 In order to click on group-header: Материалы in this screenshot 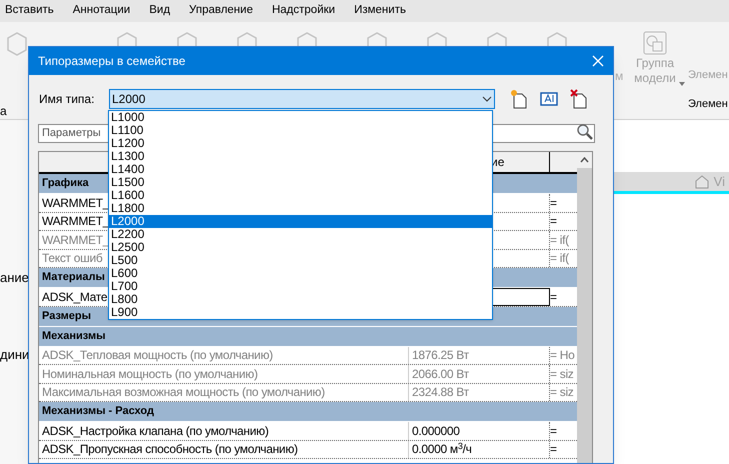, I will do `click(73, 278)`.